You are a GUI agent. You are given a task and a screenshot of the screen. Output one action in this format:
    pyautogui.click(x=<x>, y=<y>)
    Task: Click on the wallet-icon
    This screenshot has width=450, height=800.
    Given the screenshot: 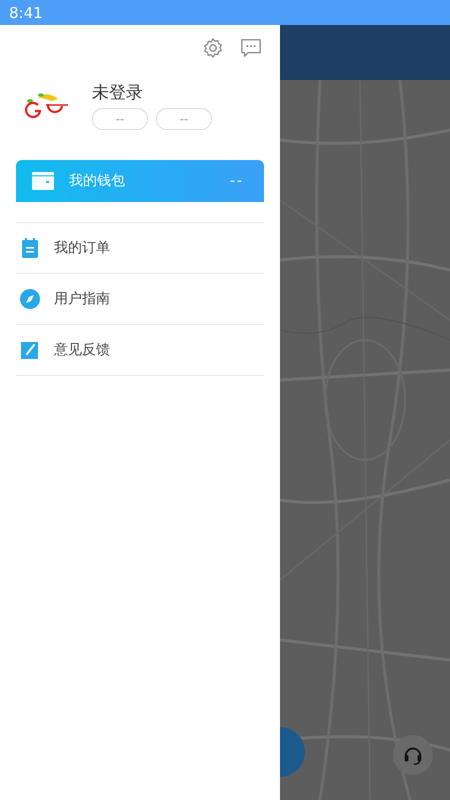 What is the action you would take?
    pyautogui.click(x=43, y=181)
    